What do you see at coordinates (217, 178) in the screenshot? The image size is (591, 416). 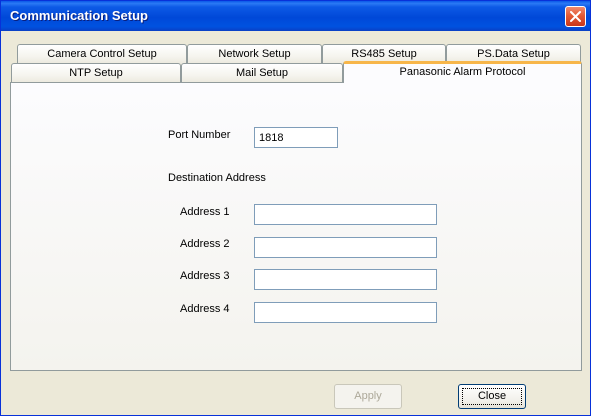 I see `destination-address-label: Destination Address` at bounding box center [217, 178].